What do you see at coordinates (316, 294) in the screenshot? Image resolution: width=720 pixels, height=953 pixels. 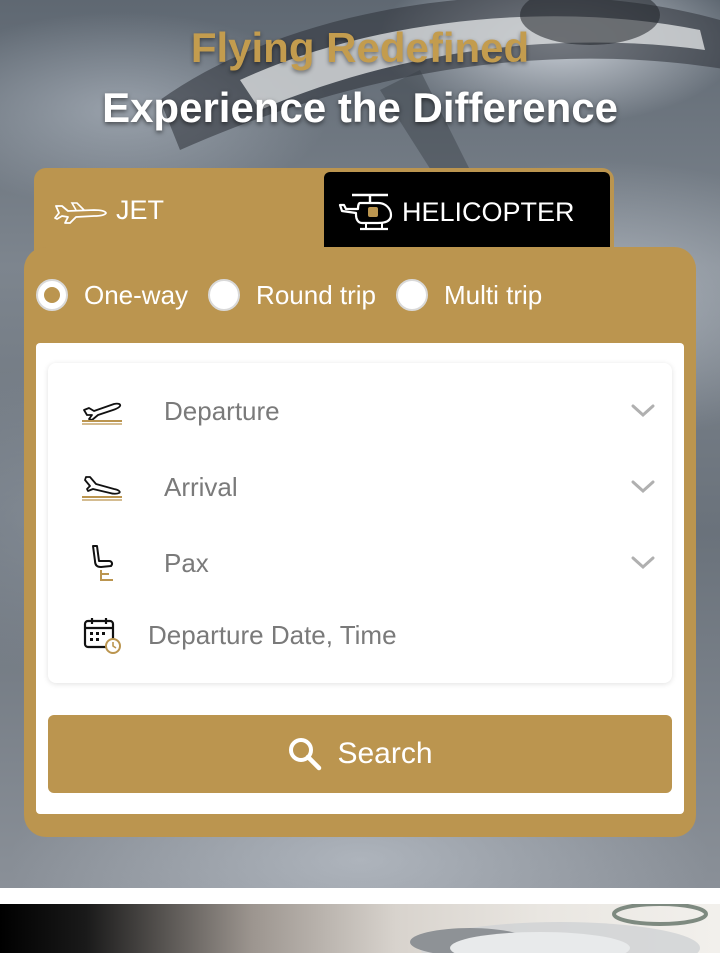 I see `radio-round-trip-label: Round trip` at bounding box center [316, 294].